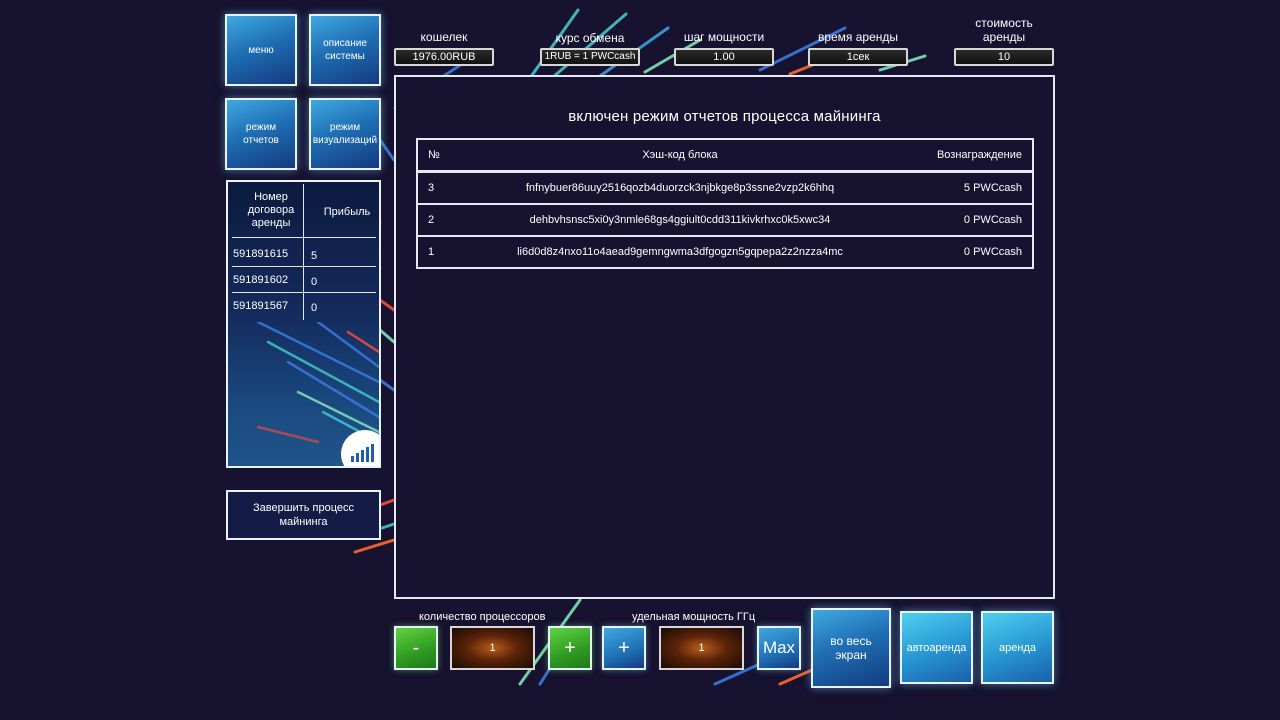 This screenshot has width=1280, height=720. I want to click on fullscreen-label: во весь экран, so click(851, 648).